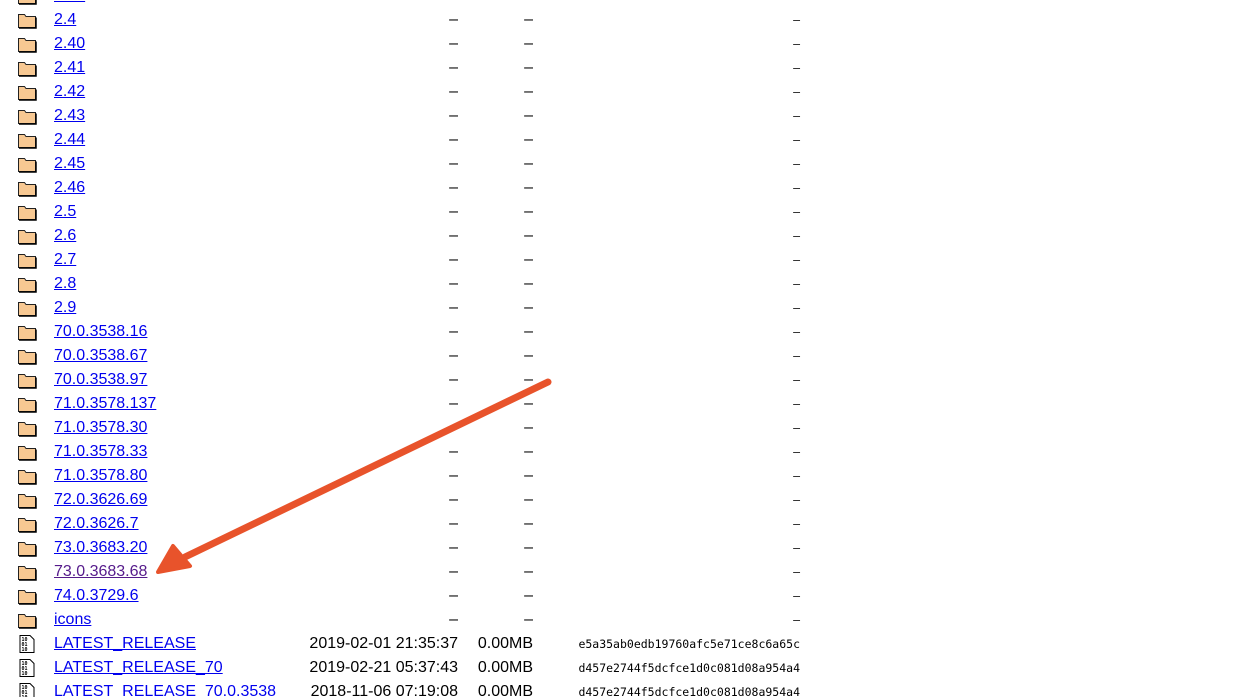 The width and height of the screenshot is (1259, 697). I want to click on entry-link: 71.0.3578.30, so click(100, 428).